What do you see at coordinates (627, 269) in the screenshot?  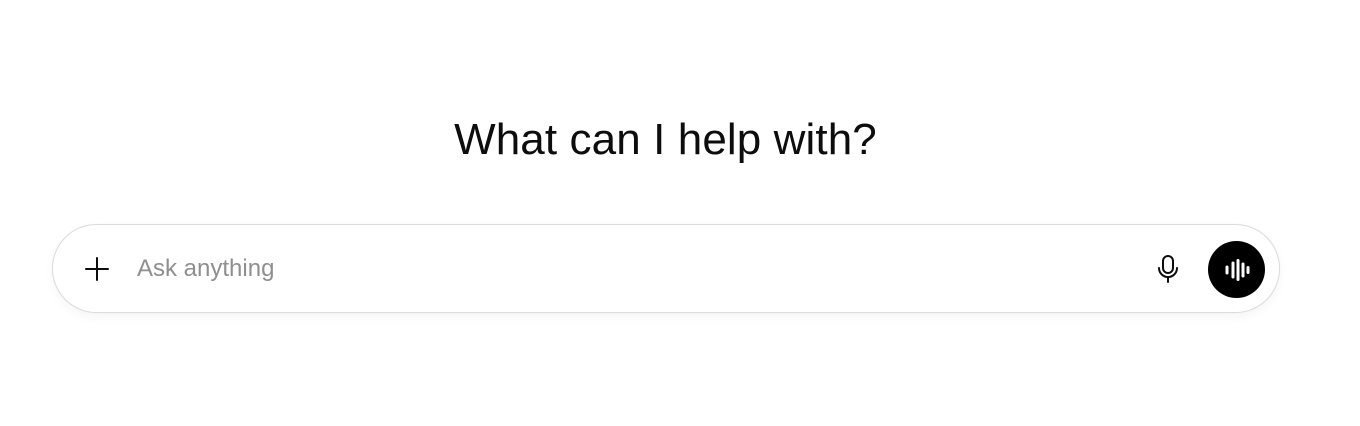 I see `prompt-input` at bounding box center [627, 269].